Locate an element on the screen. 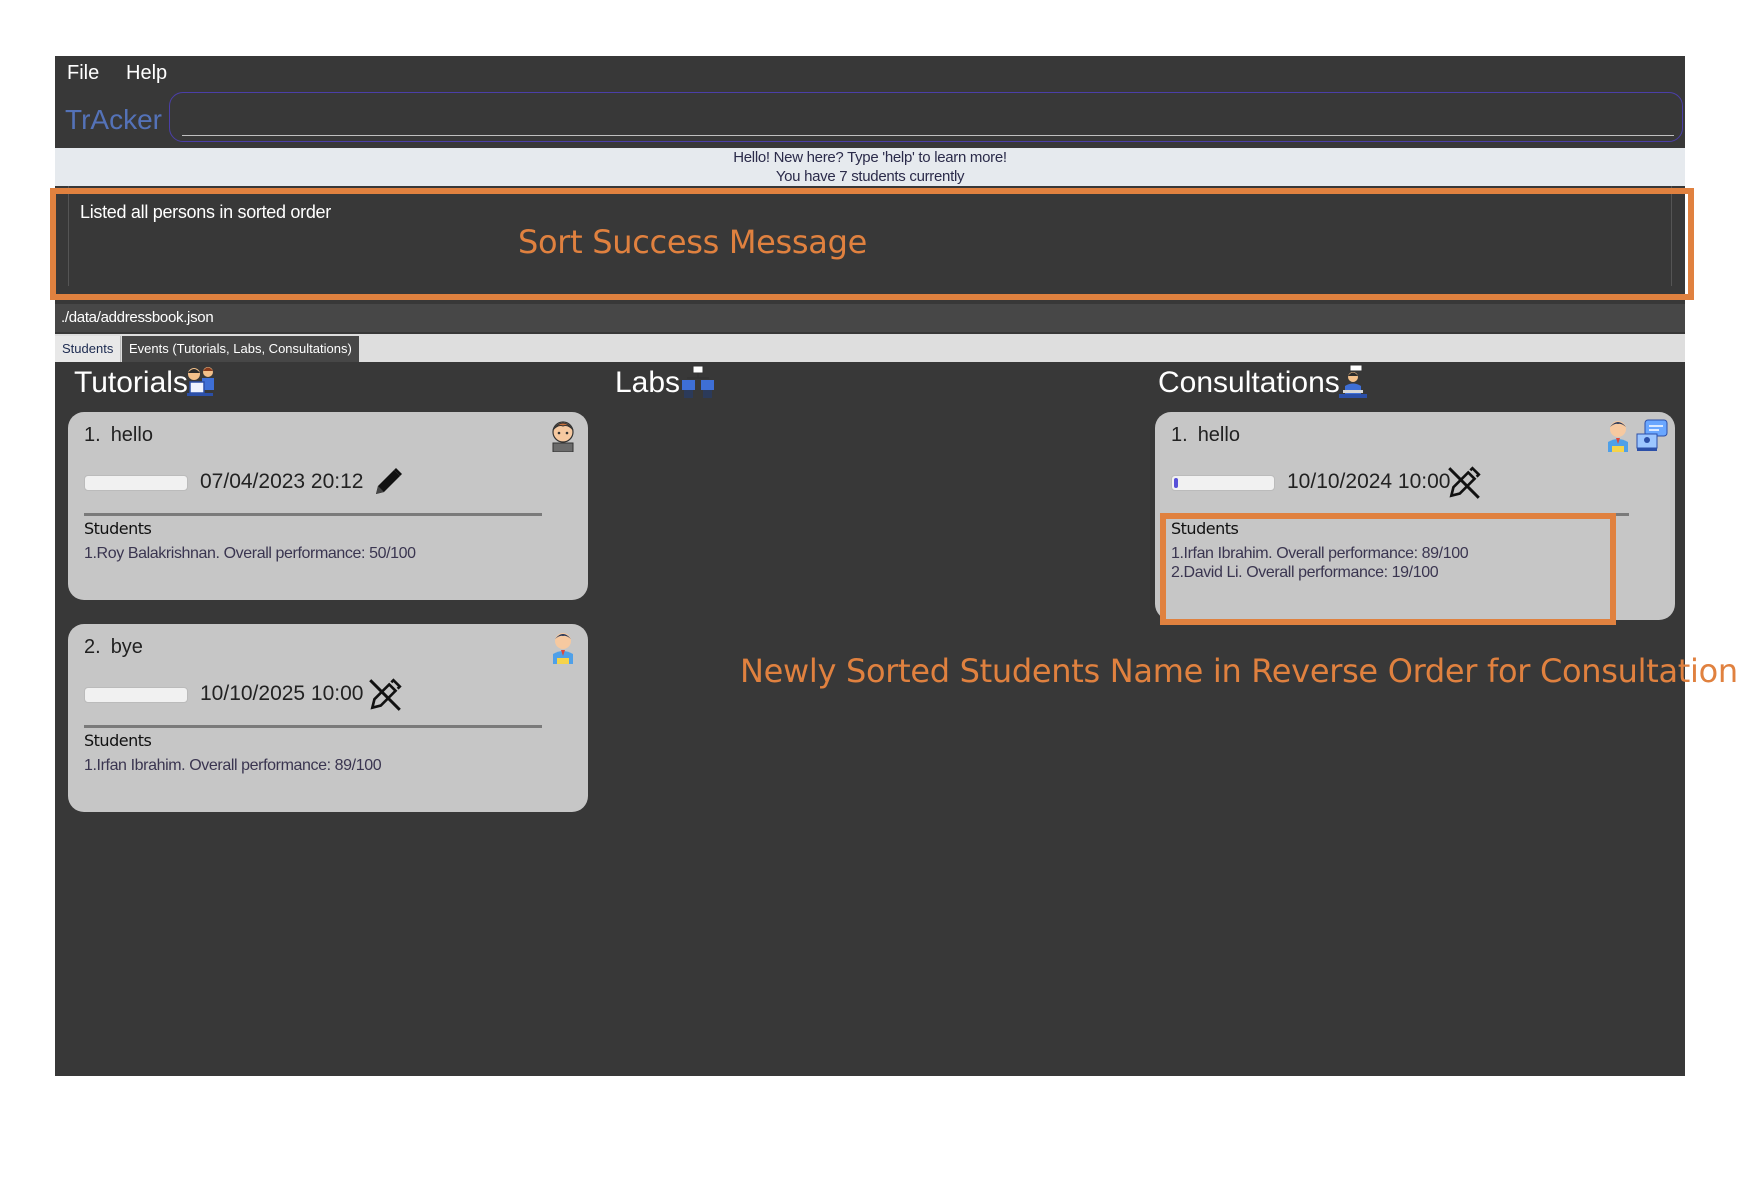  boy-avatar-icon is located at coordinates (563, 436).